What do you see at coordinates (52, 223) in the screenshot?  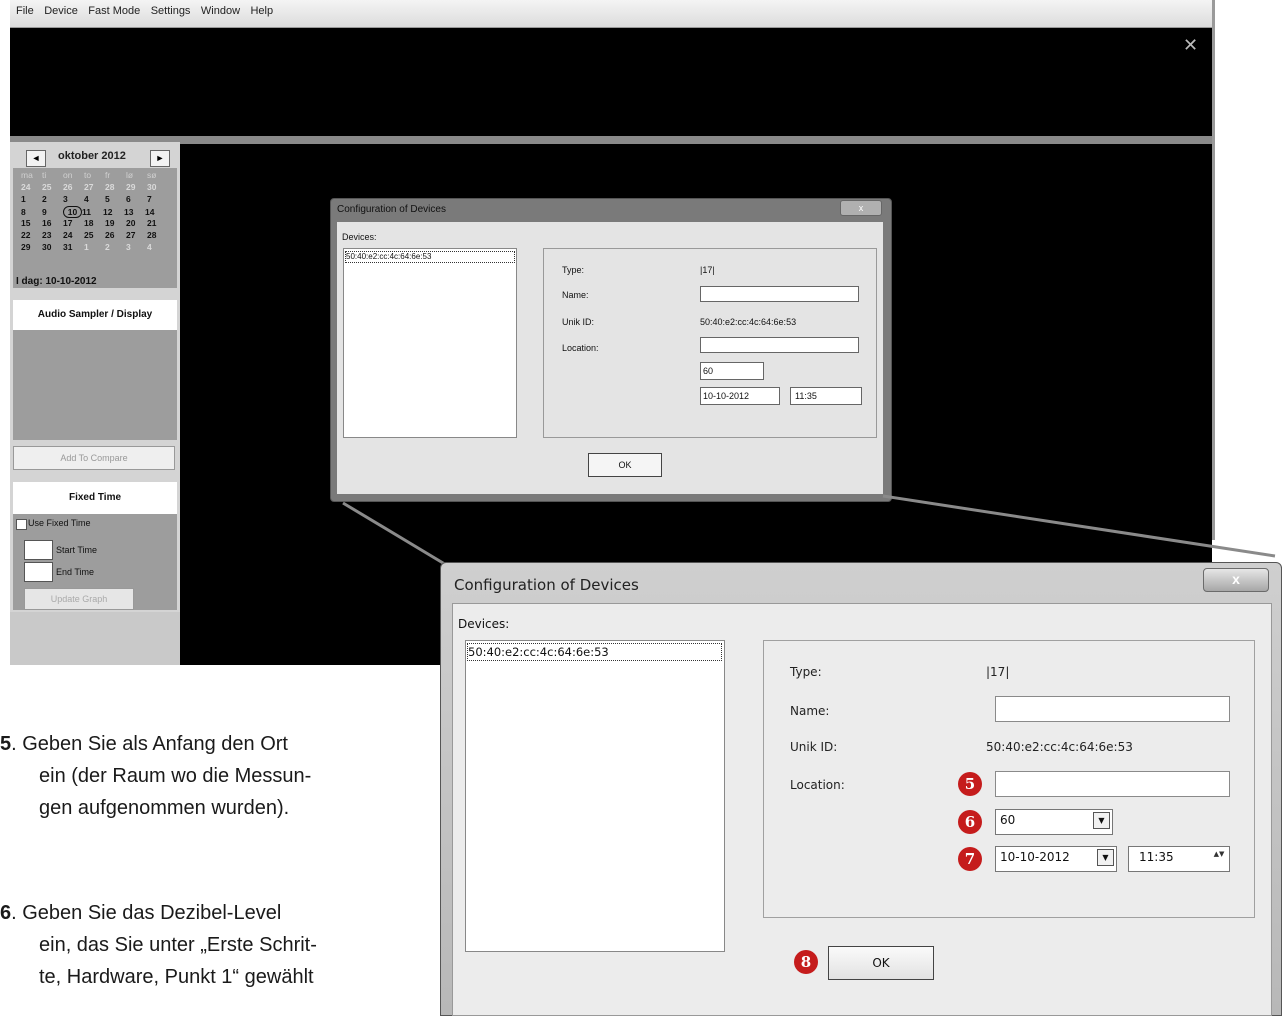 I see `calendar-day: 16` at bounding box center [52, 223].